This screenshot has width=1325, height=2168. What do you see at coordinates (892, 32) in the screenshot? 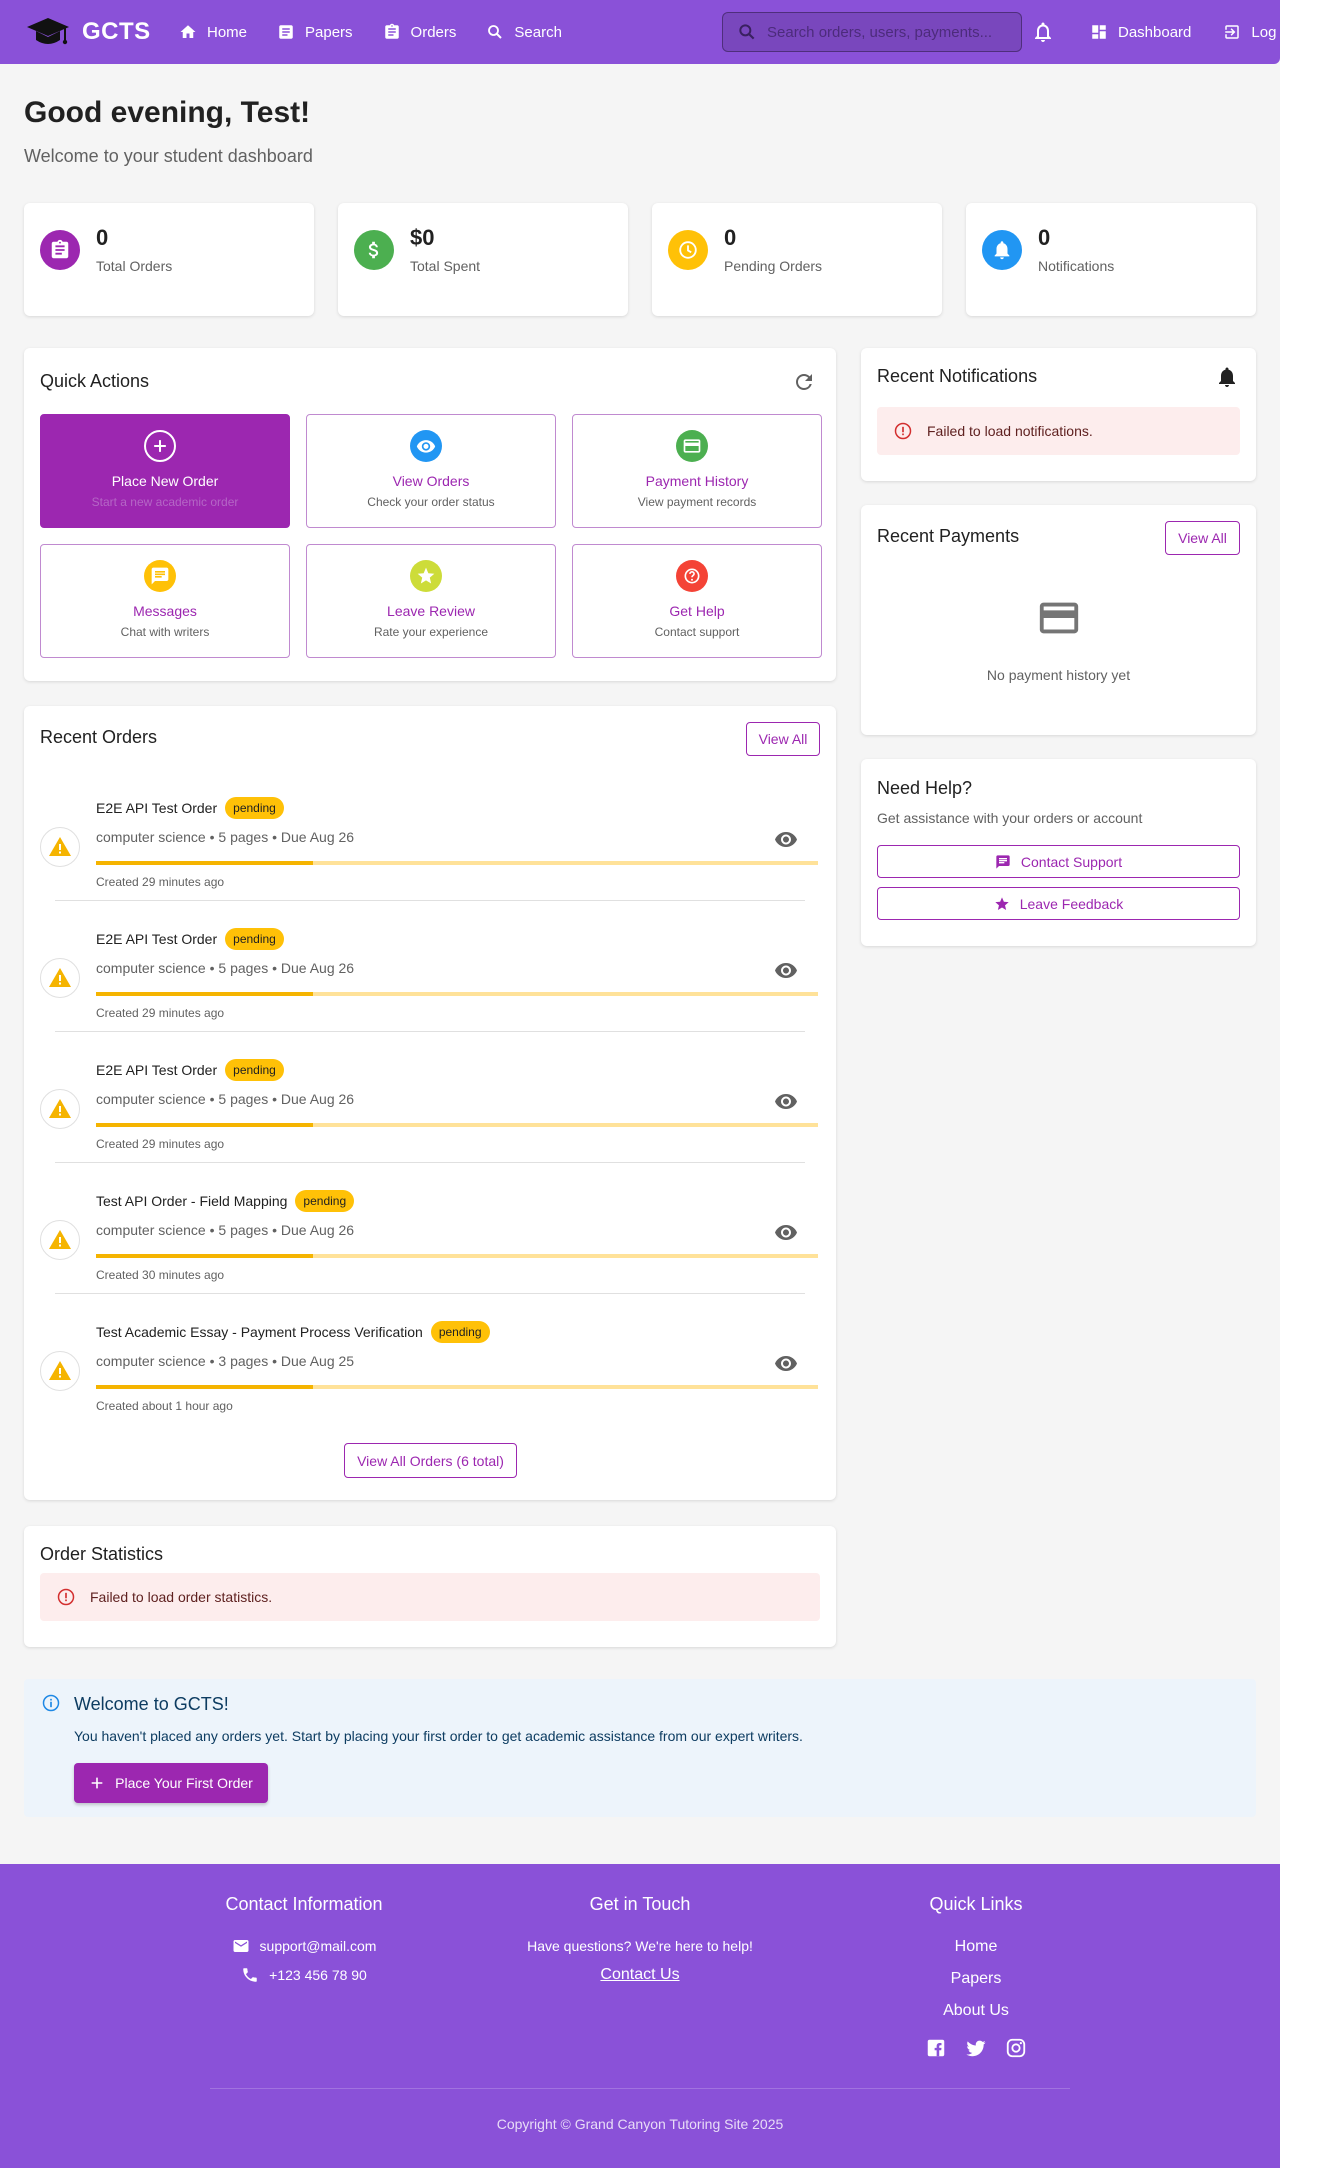
I see `global-search-input` at bounding box center [892, 32].